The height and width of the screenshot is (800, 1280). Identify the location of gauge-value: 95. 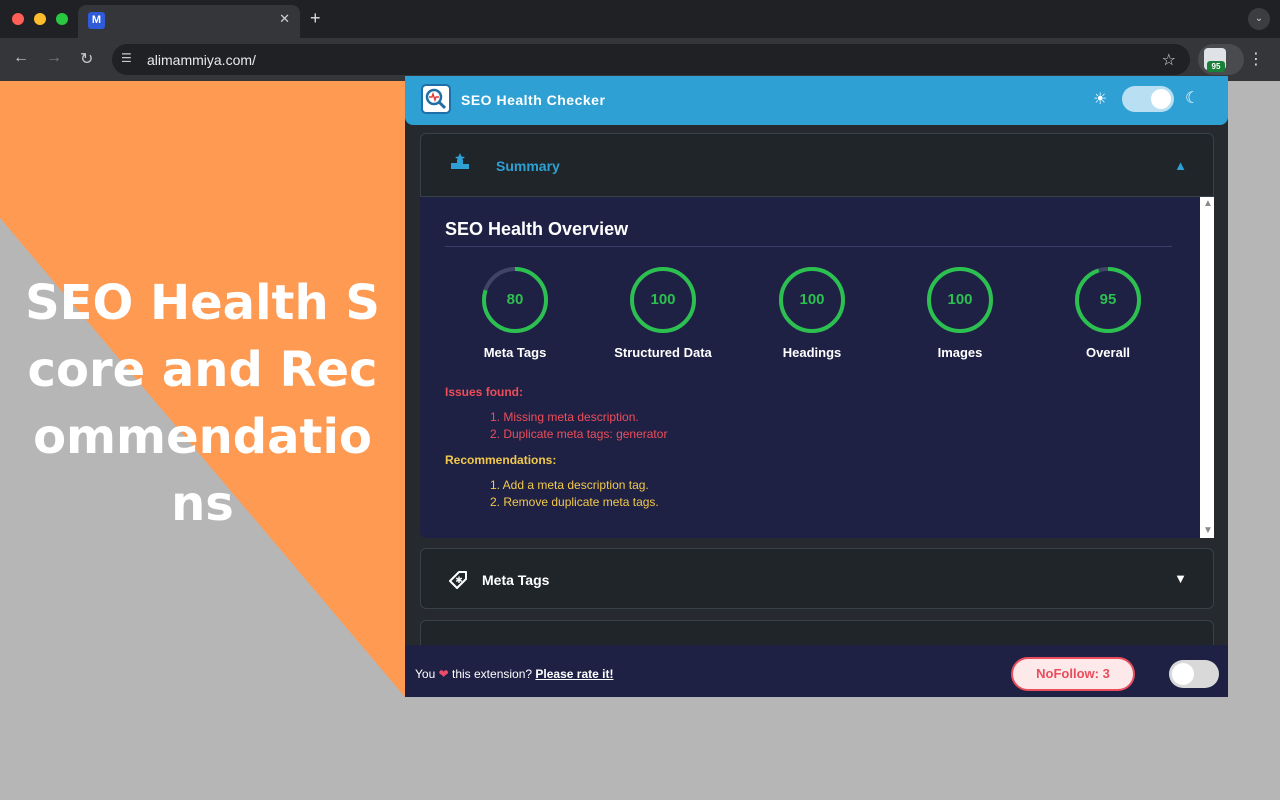
(1108, 299).